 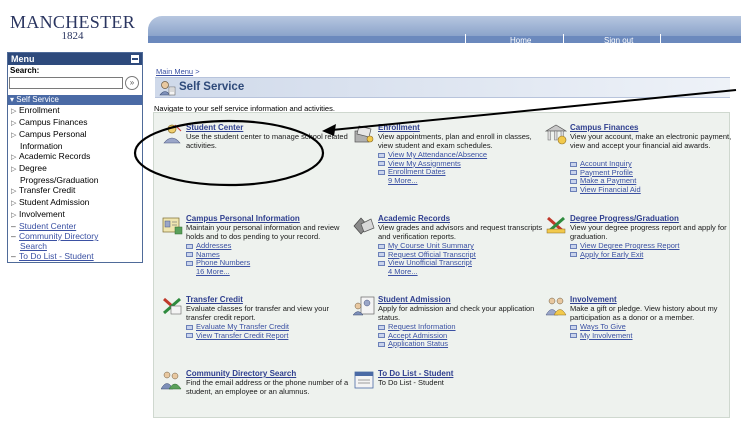 I want to click on menu-link-student-center: – Student Center, so click(x=76, y=226).